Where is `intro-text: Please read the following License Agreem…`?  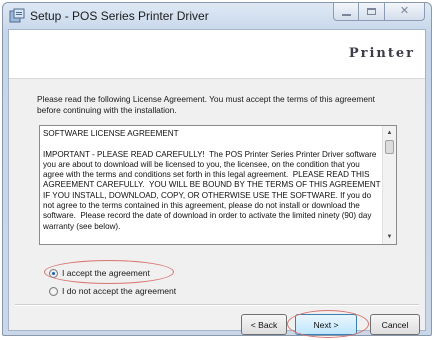 intro-text: Please read the following License Agreem… is located at coordinates (206, 104).